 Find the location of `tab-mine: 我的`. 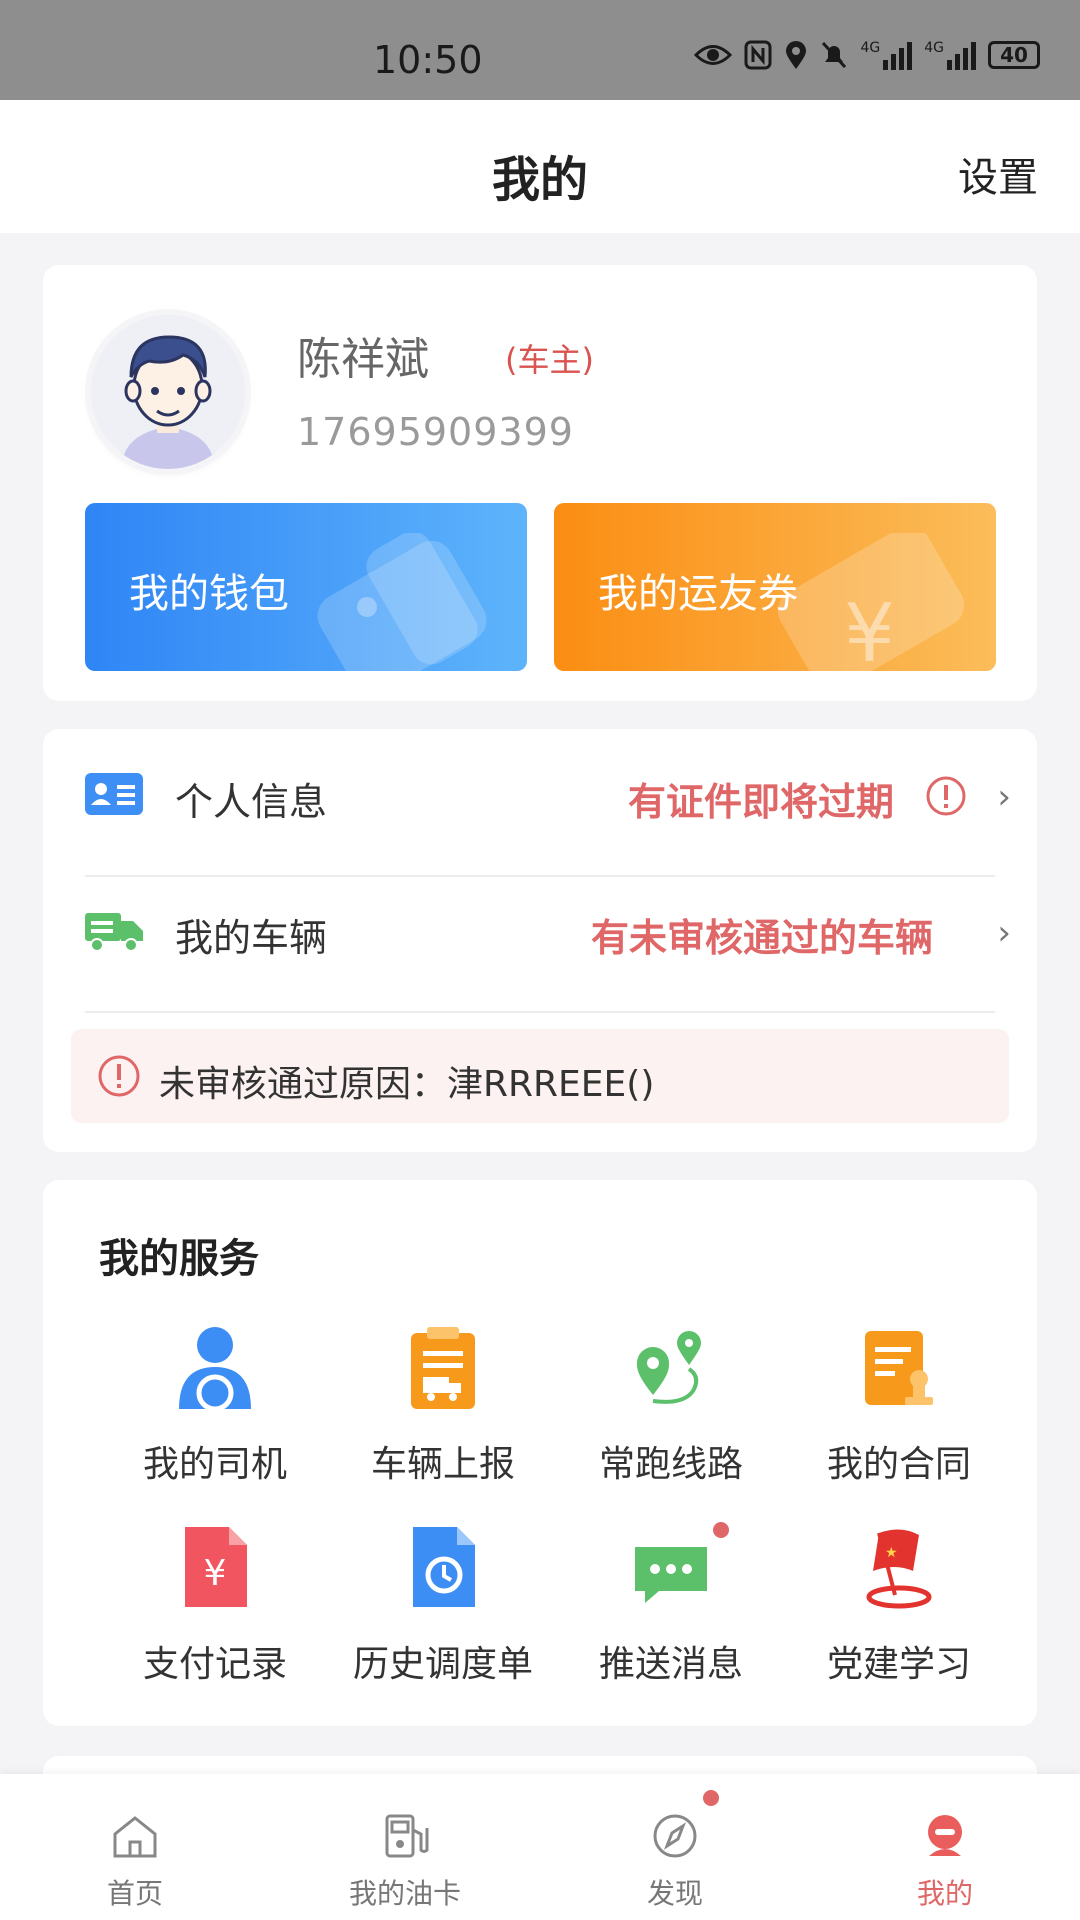

tab-mine: 我的 is located at coordinates (945, 1847).